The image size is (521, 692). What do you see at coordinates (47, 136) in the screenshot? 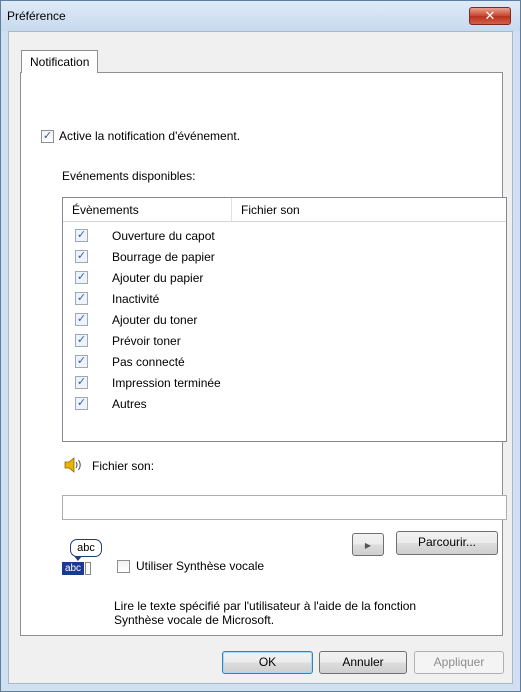
I see `enable-notification-checkbox: ✓` at bounding box center [47, 136].